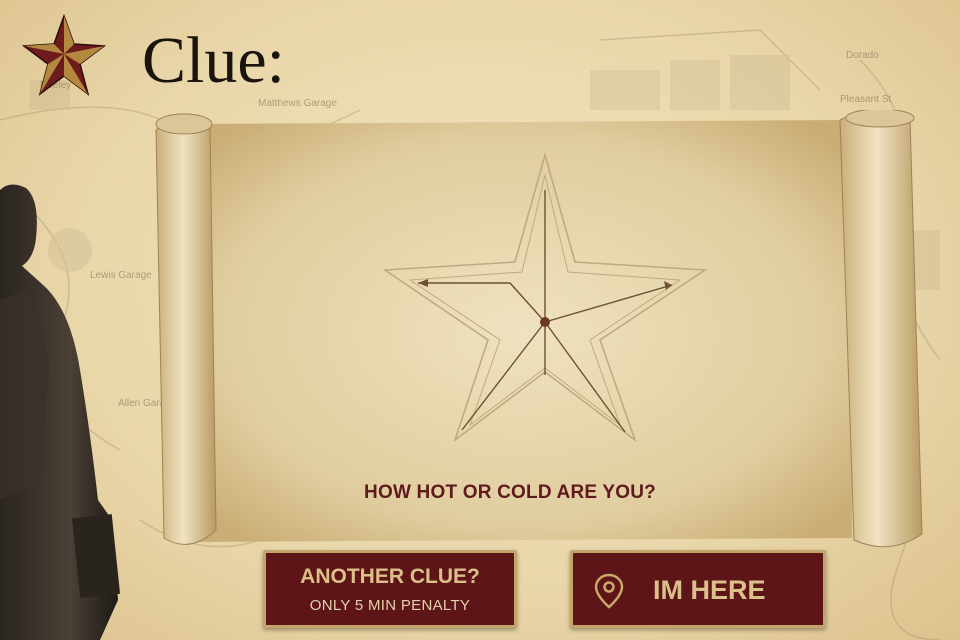 The width and height of the screenshot is (960, 640). What do you see at coordinates (866, 99) in the screenshot?
I see `street-label: Pleasant St` at bounding box center [866, 99].